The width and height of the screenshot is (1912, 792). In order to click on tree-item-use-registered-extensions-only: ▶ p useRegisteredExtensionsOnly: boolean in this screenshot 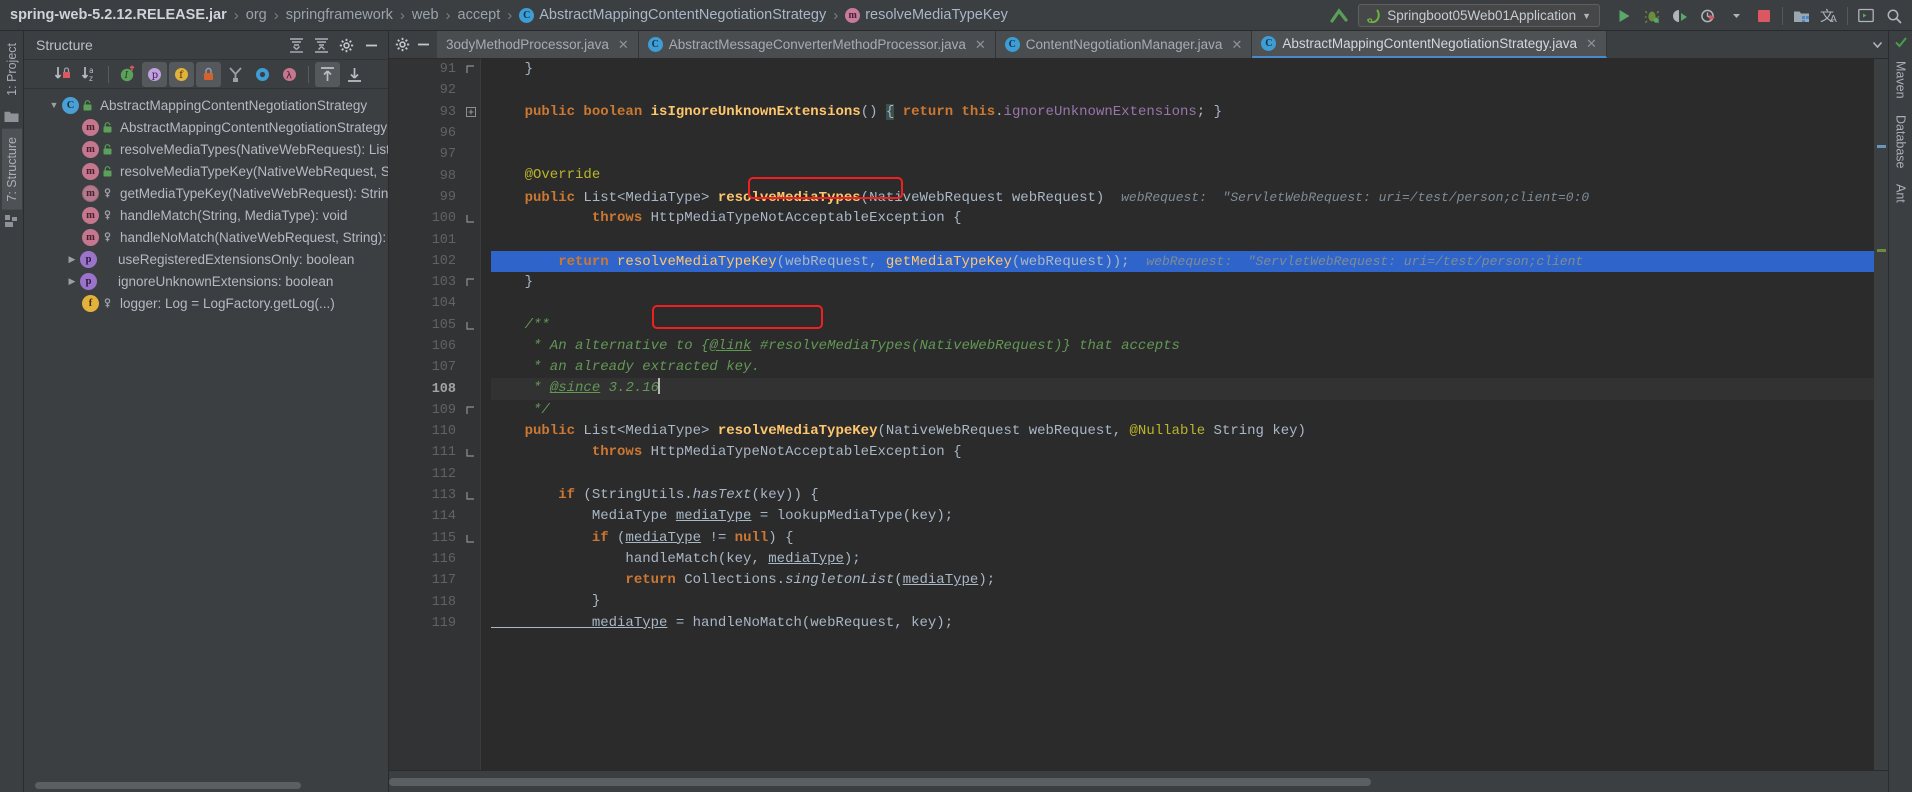, I will do `click(206, 259)`.